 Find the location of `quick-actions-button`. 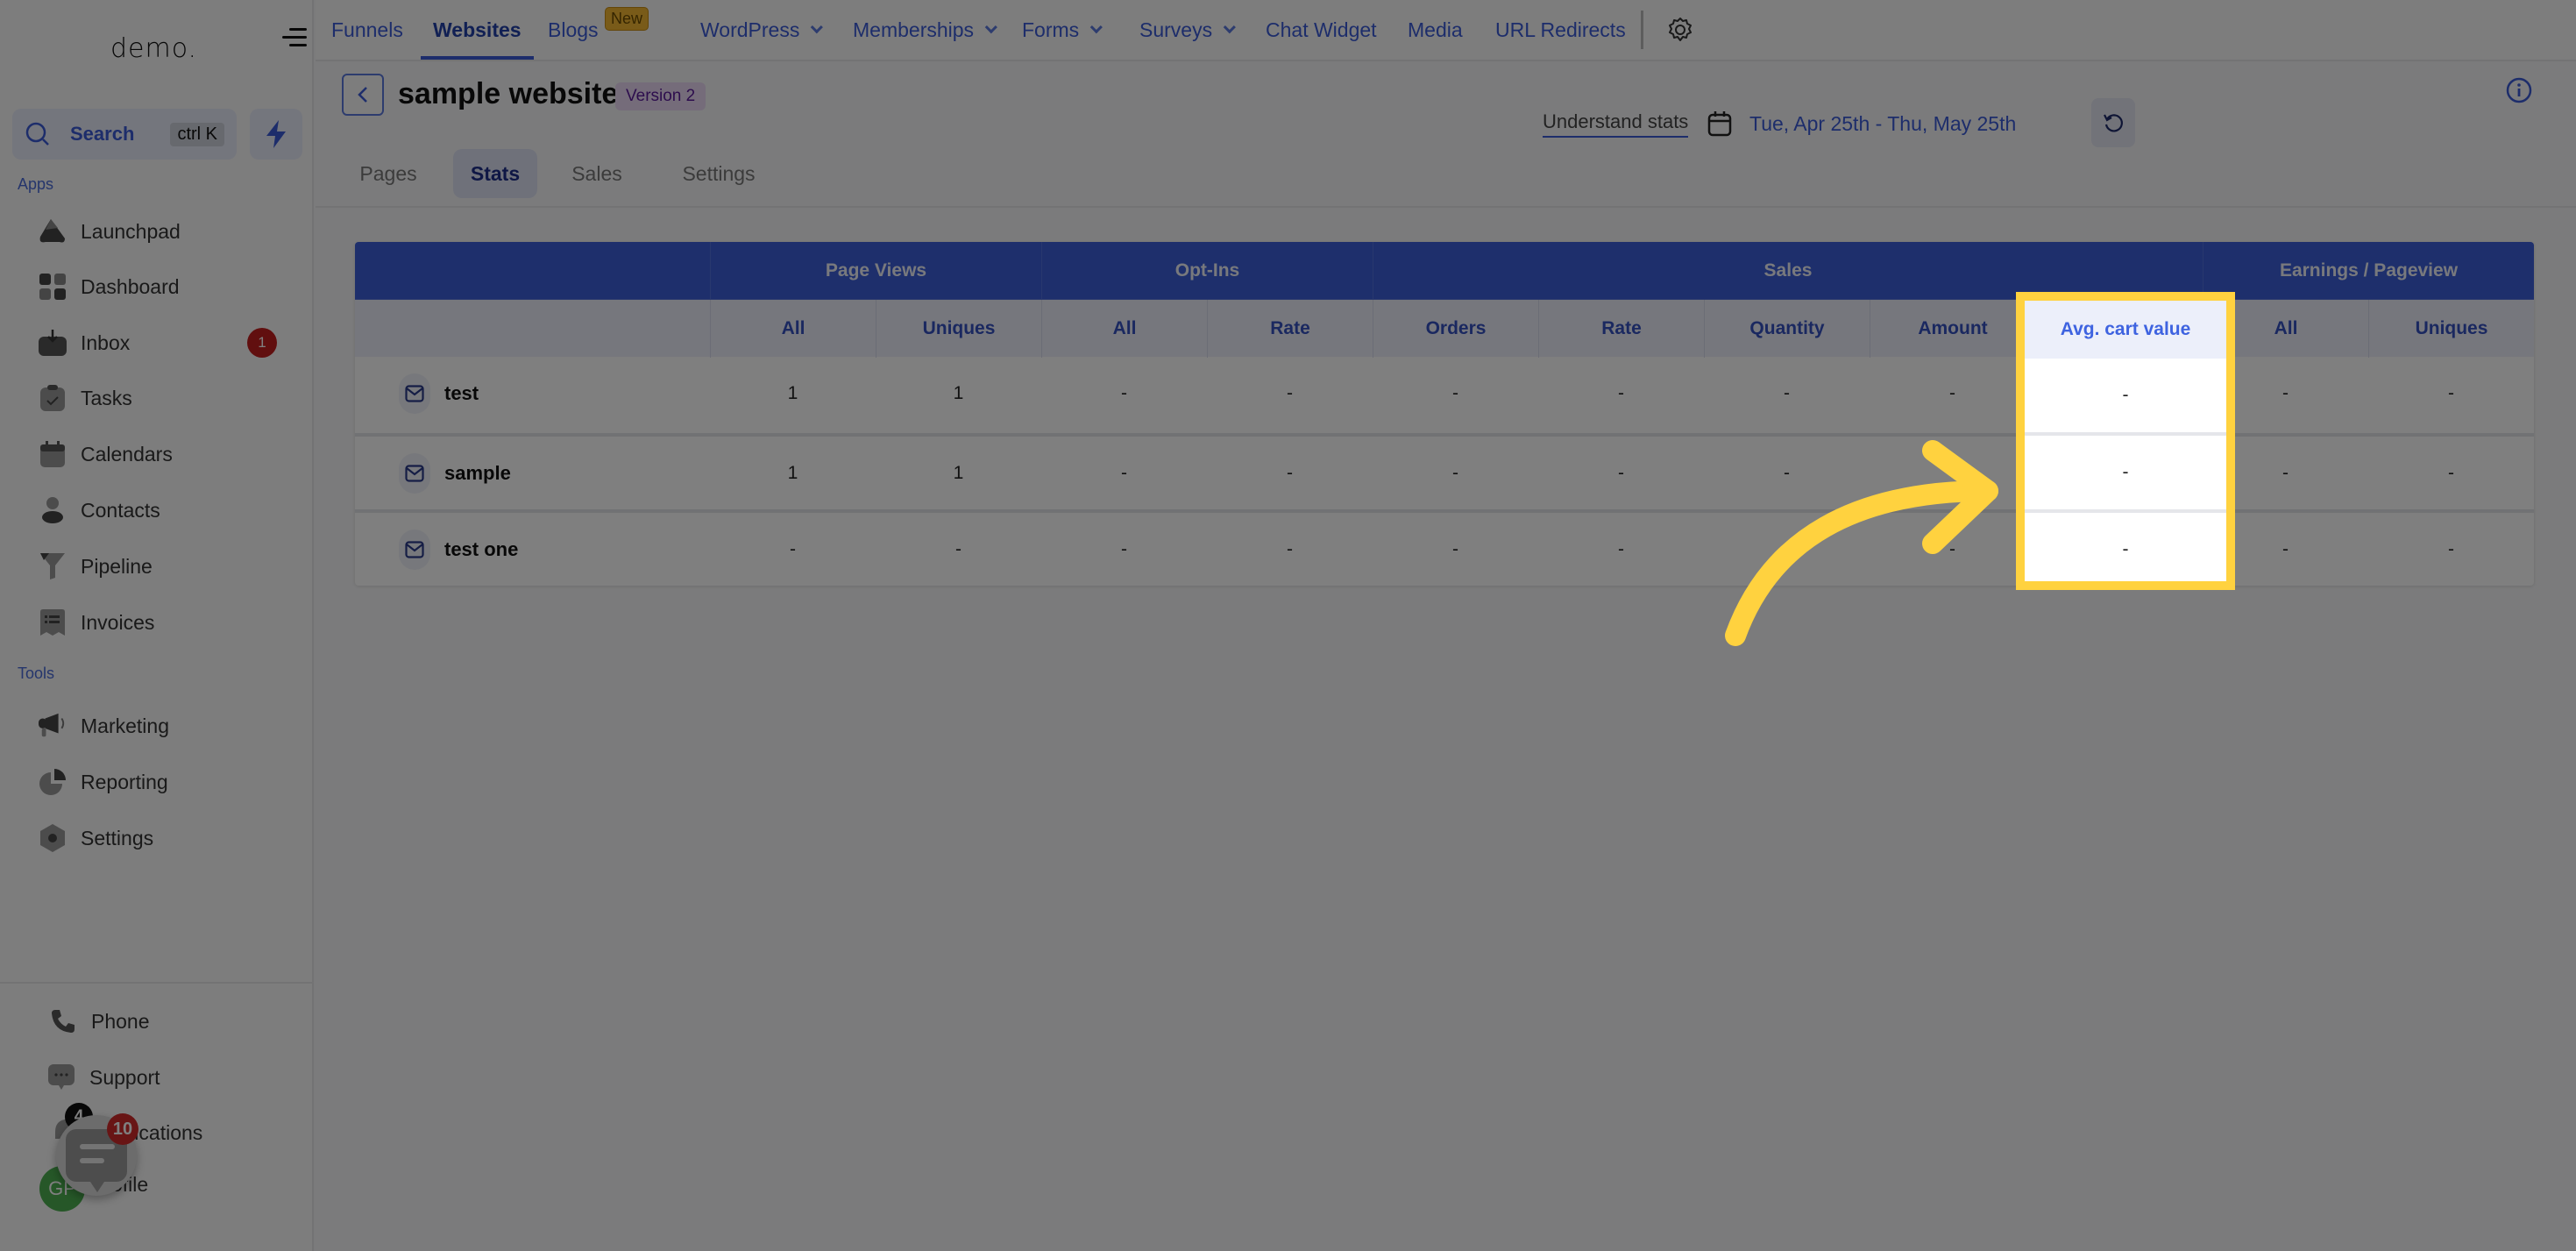

quick-actions-button is located at coordinates (276, 134).